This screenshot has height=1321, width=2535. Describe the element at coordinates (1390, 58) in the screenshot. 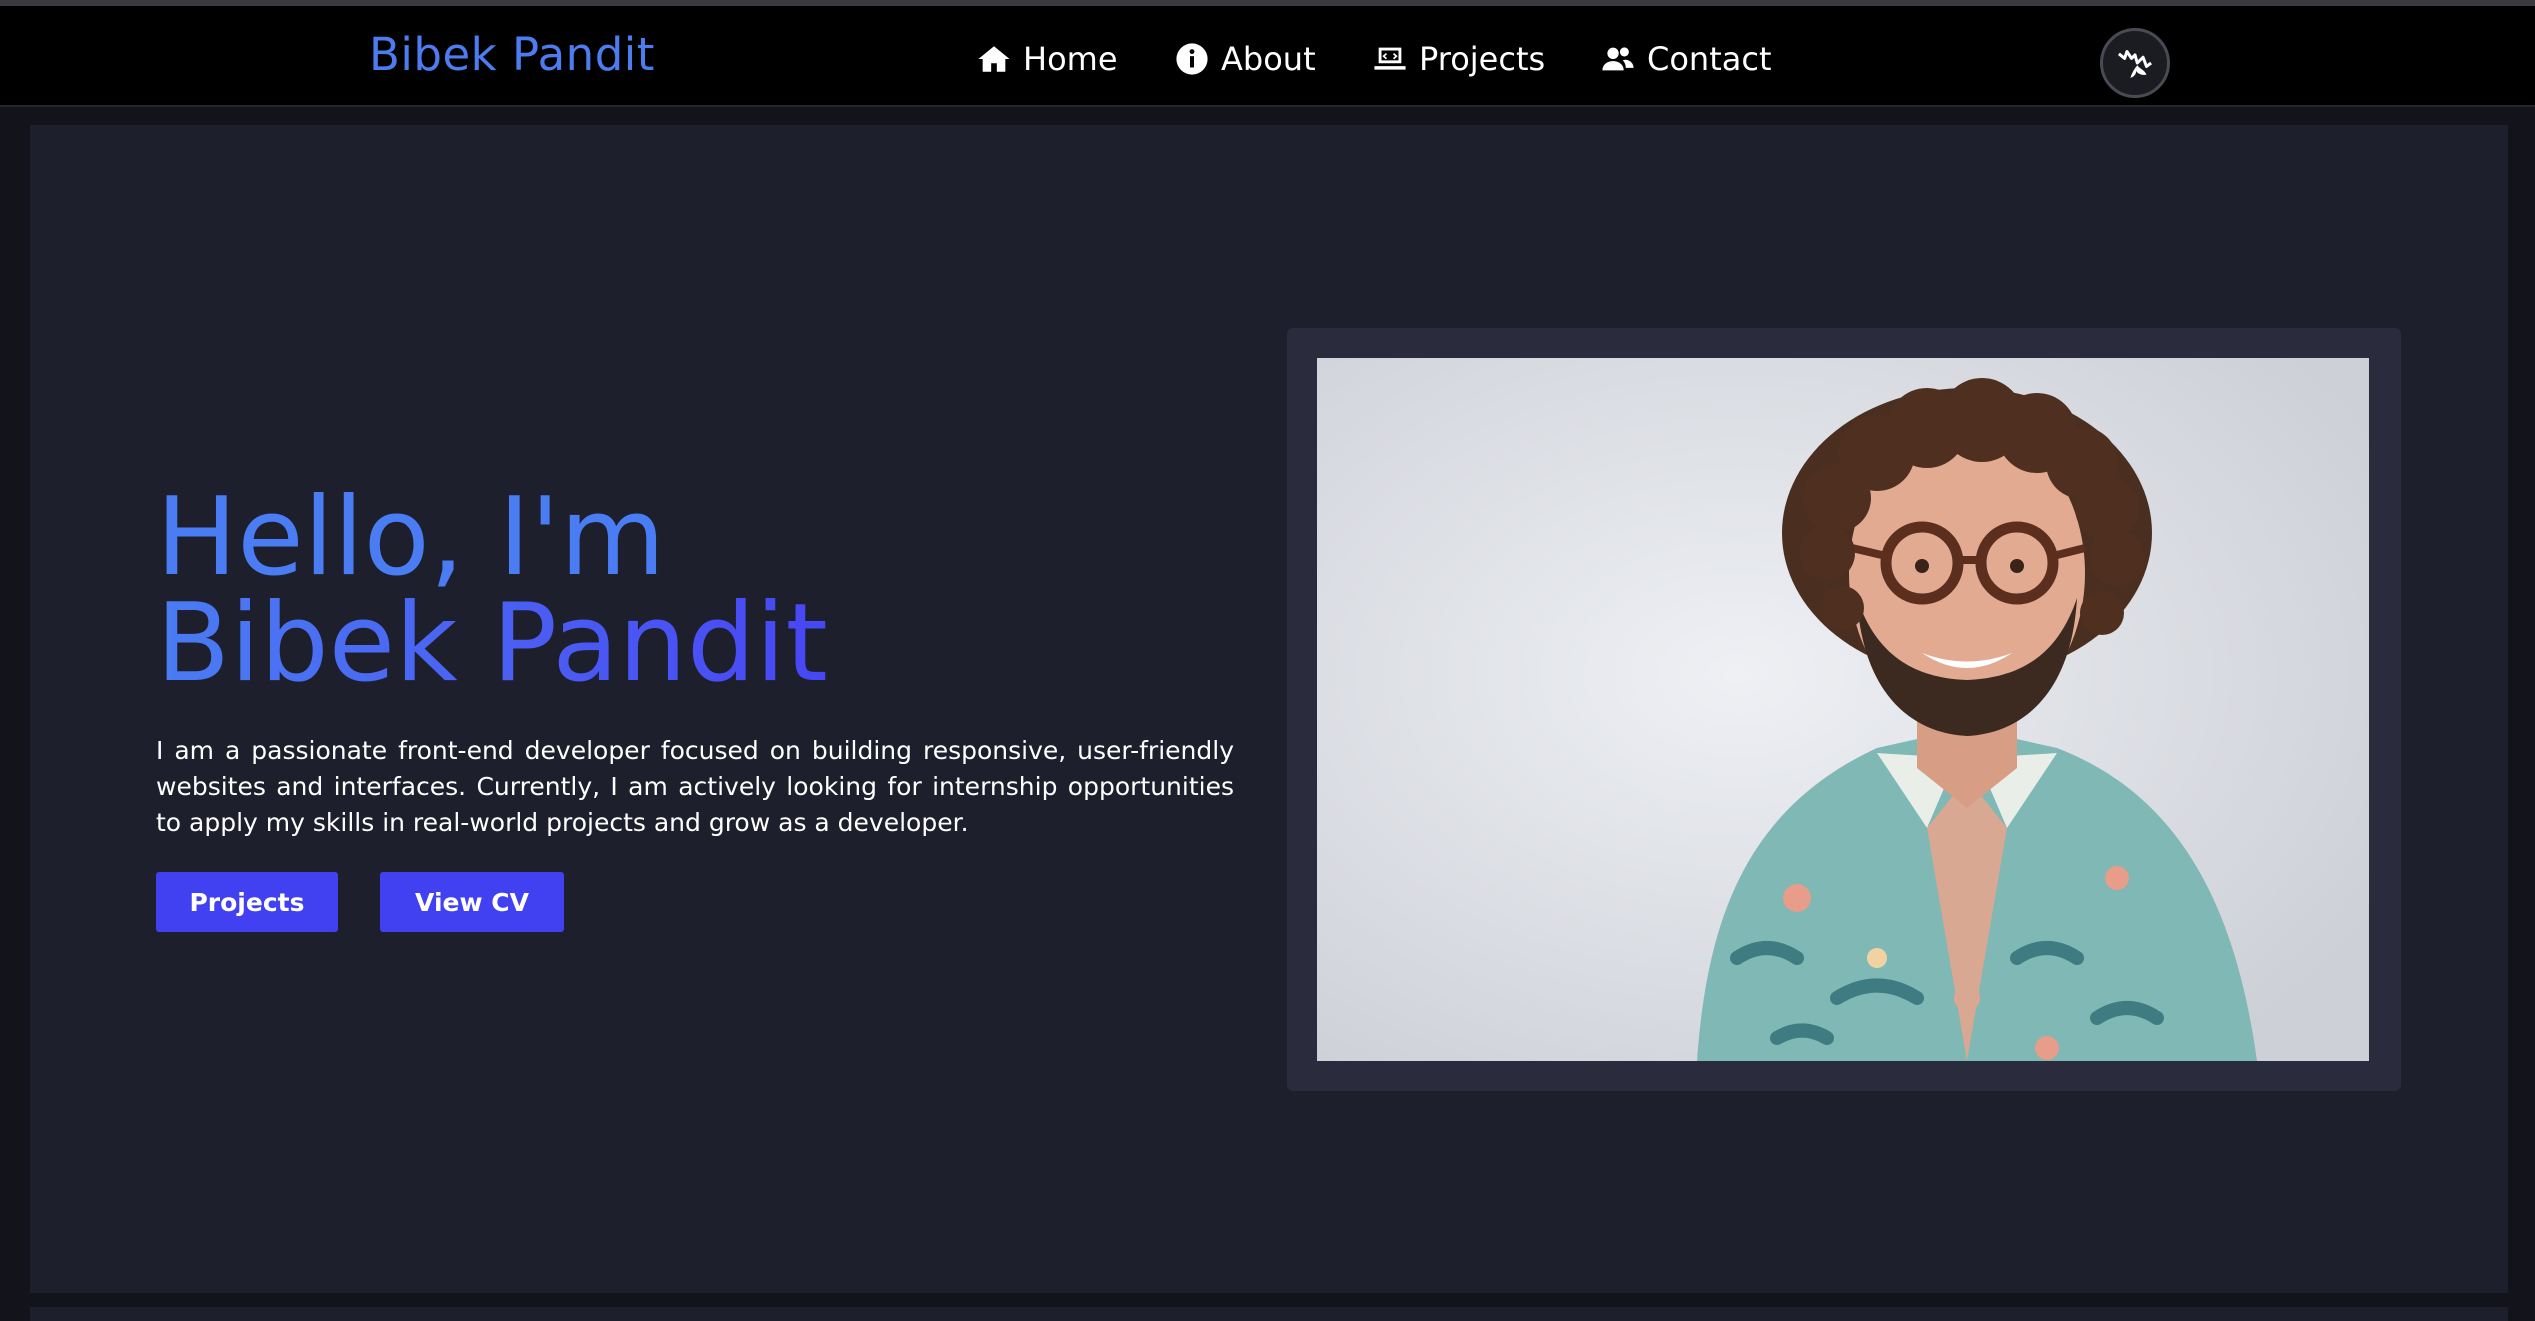

I see `laptop-icon` at that location.